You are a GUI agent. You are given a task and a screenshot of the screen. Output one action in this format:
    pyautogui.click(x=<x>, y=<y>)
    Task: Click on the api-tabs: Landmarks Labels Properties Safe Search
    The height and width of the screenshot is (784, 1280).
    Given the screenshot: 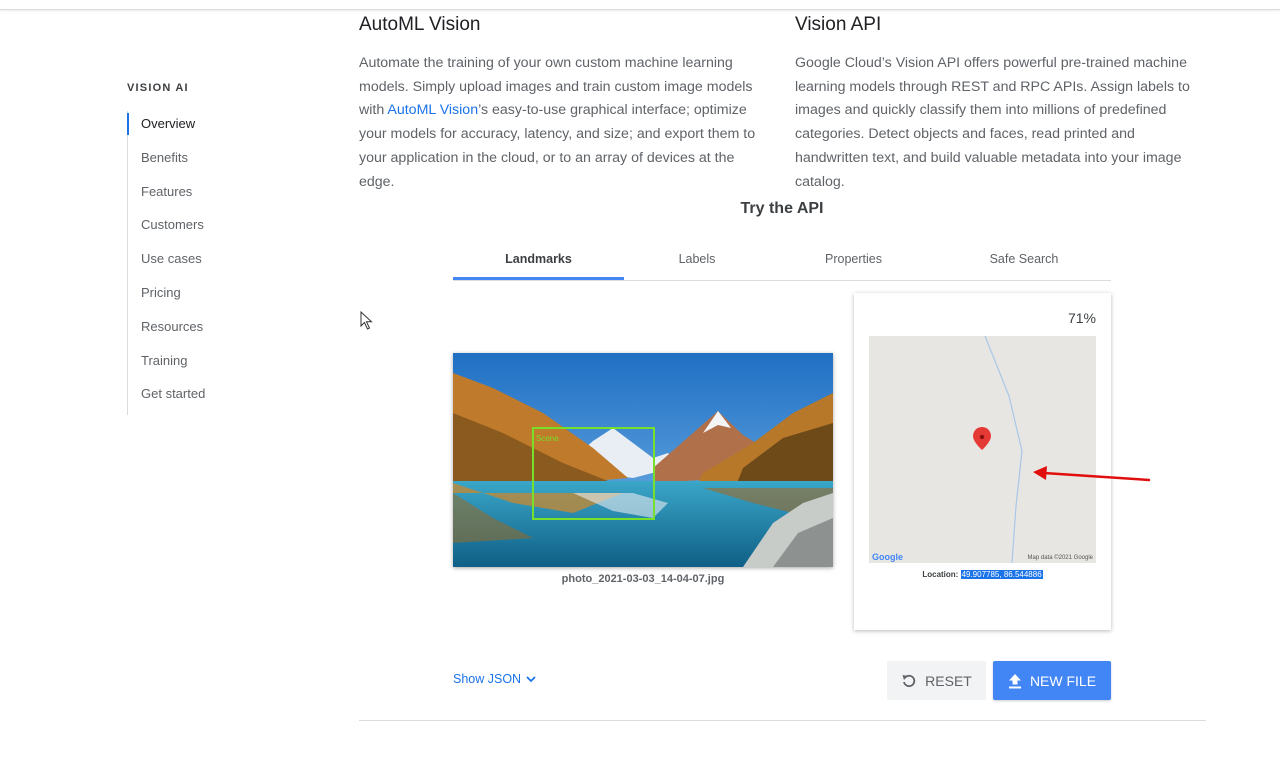 What is the action you would take?
    pyautogui.click(x=782, y=264)
    